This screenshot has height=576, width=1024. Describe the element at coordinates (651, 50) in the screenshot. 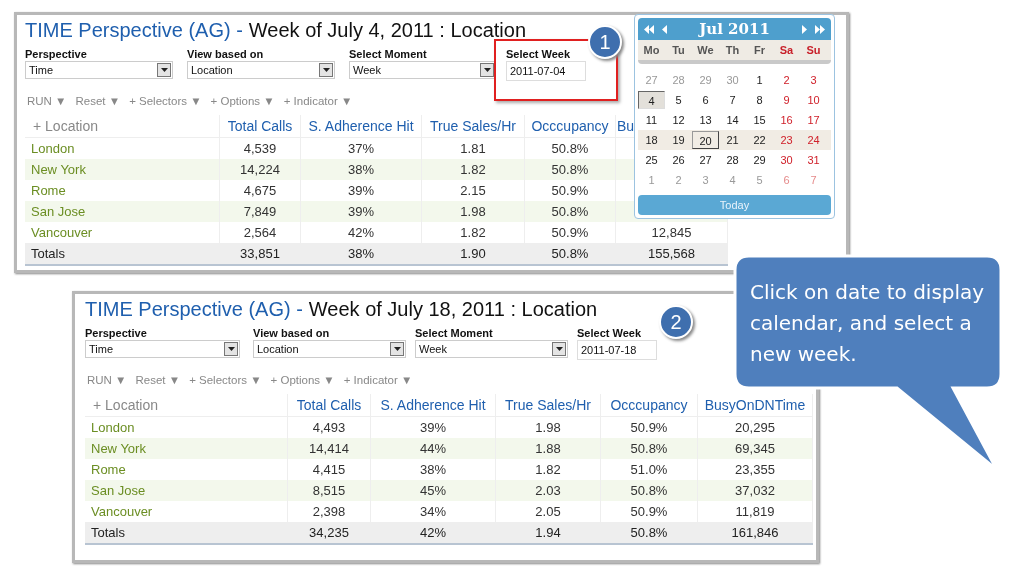

I see `weekday-label: Mo` at that location.